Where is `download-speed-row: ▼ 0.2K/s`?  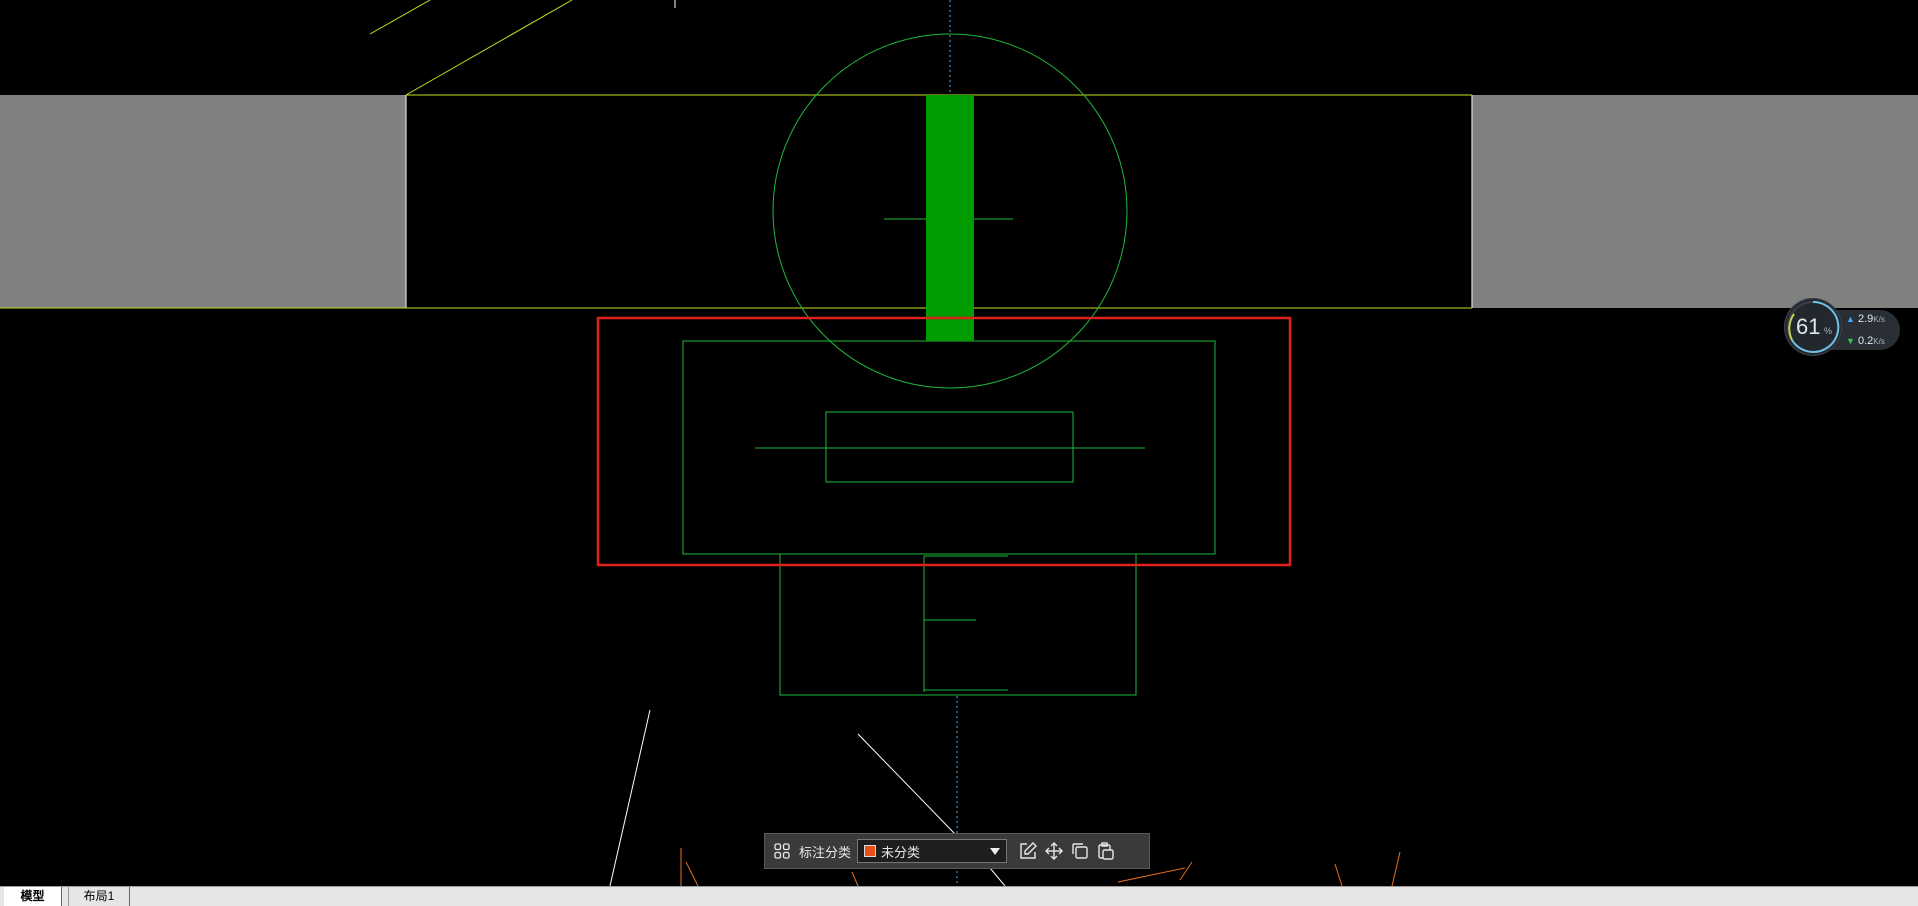
download-speed-row: ▼ 0.2K/s is located at coordinates (1865, 341).